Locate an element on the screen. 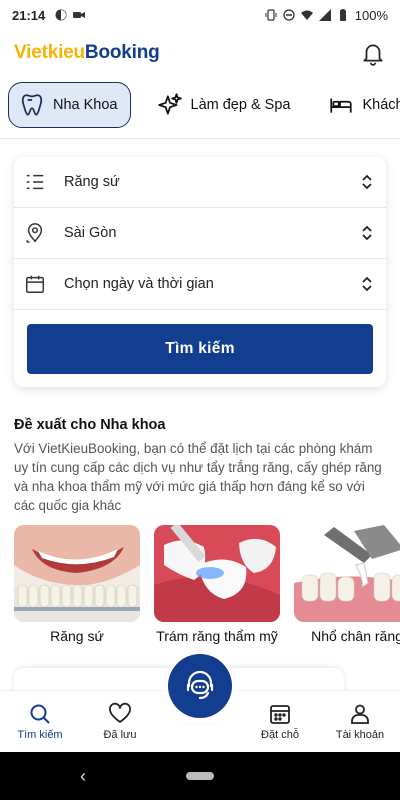 This screenshot has width=400, height=800. nav-search: Tìm kiếm is located at coordinates (40, 721).